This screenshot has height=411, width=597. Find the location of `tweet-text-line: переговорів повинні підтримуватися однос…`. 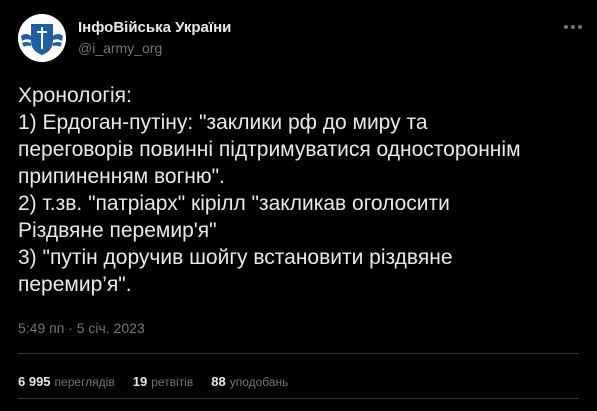

tweet-text-line: переговорів повинні підтримуватися однос… is located at coordinates (269, 149).